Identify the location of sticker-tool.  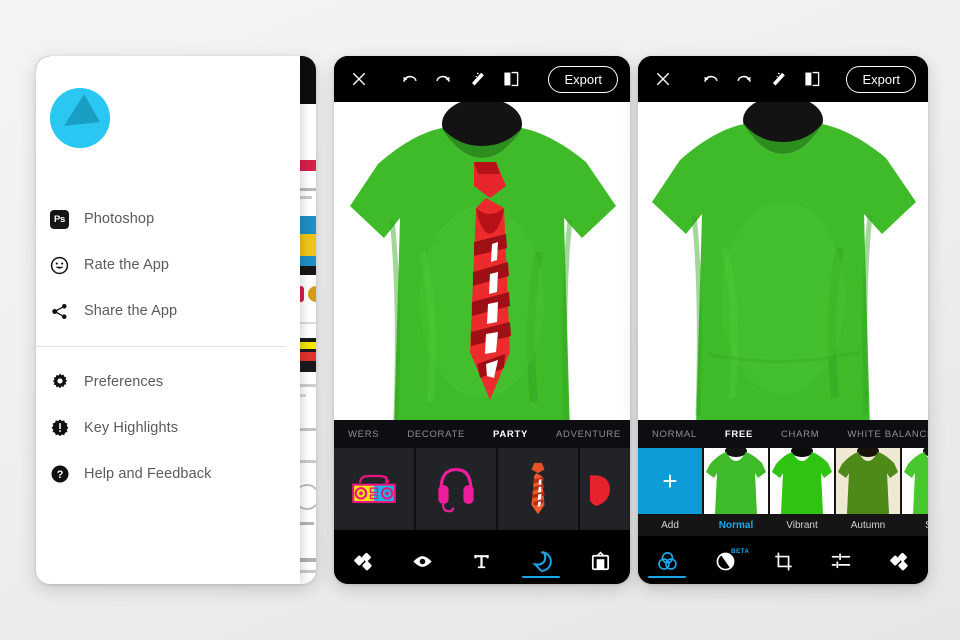
(541, 561).